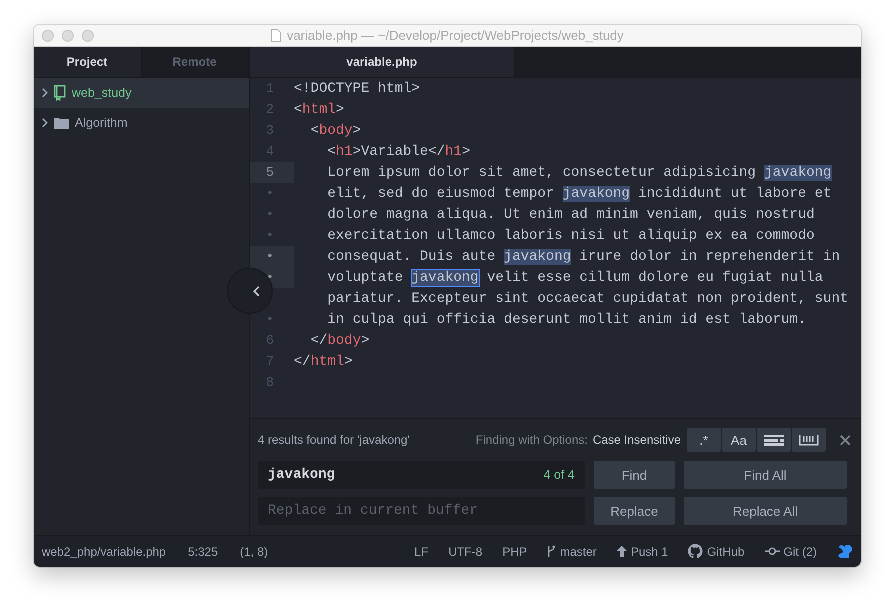 This screenshot has height=609, width=895. Describe the element at coordinates (421, 511) in the screenshot. I see `replace-field: Replace in current buffer` at that location.